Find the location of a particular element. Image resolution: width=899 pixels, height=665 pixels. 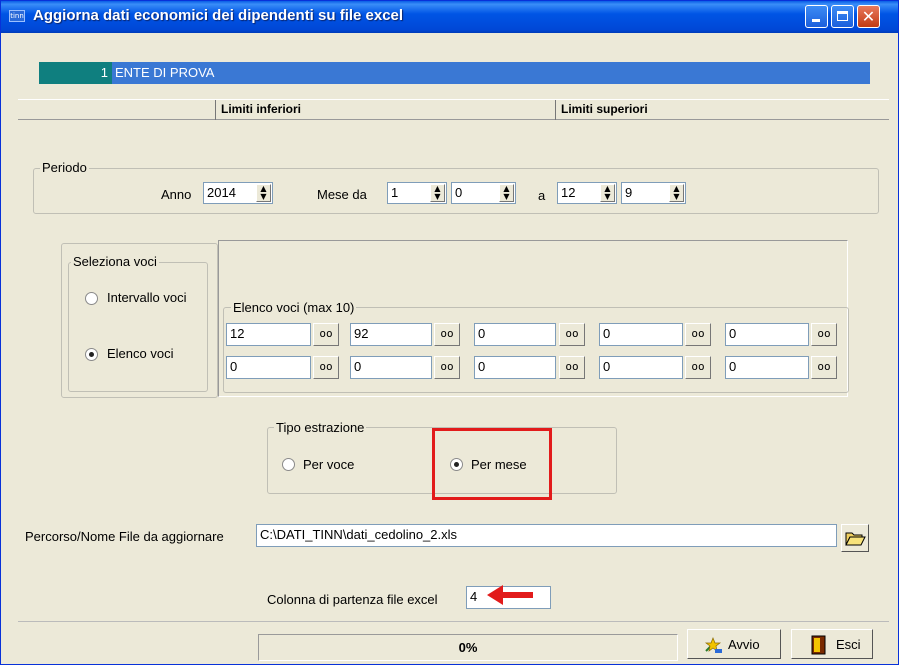

tipo-estrazione-legend: Tipo estrazione is located at coordinates (320, 427).